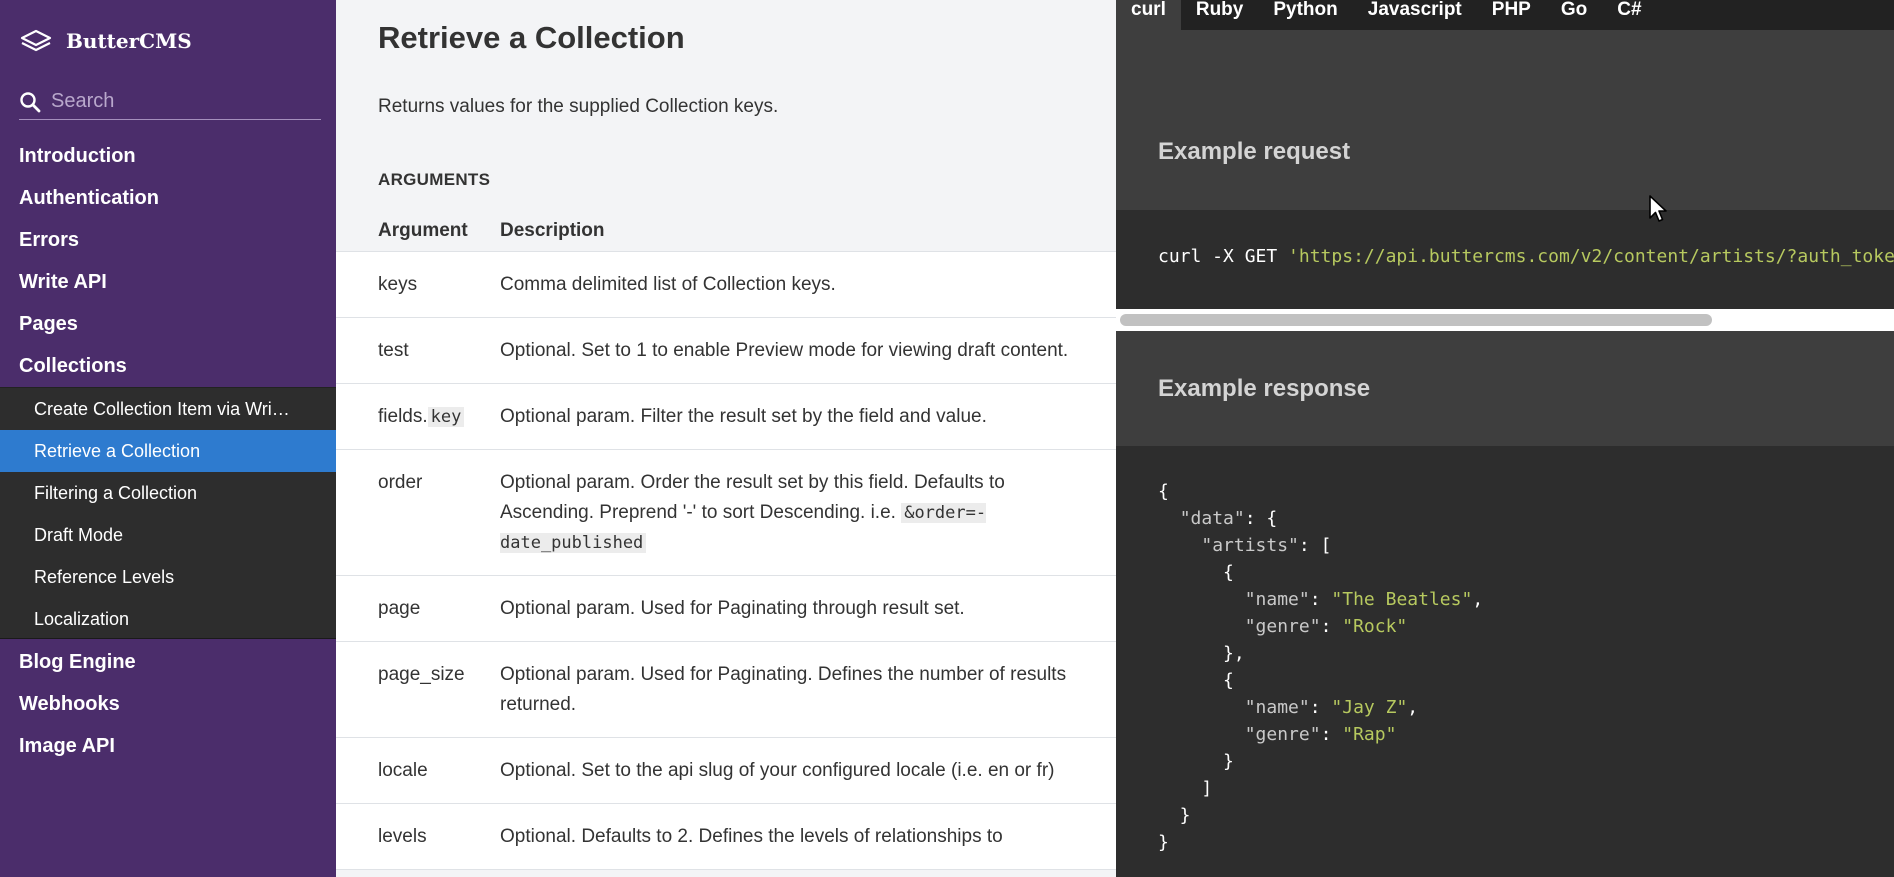 Image resolution: width=1894 pixels, height=877 pixels. What do you see at coordinates (403, 770) in the screenshot?
I see `argument-name: locale` at bounding box center [403, 770].